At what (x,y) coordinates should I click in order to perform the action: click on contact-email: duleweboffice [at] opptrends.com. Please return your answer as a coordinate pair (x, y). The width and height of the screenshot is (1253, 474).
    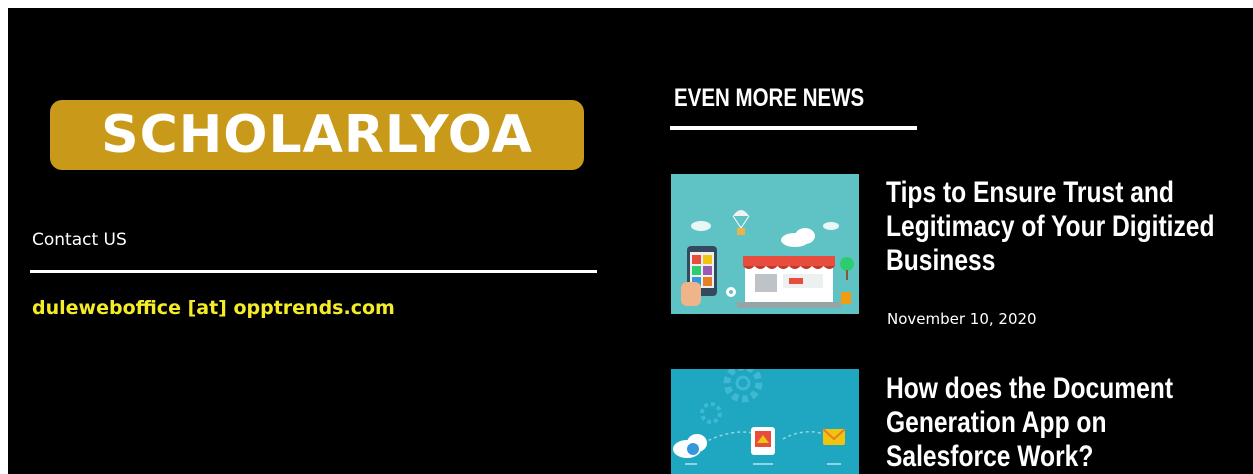
    Looking at the image, I should click on (213, 308).